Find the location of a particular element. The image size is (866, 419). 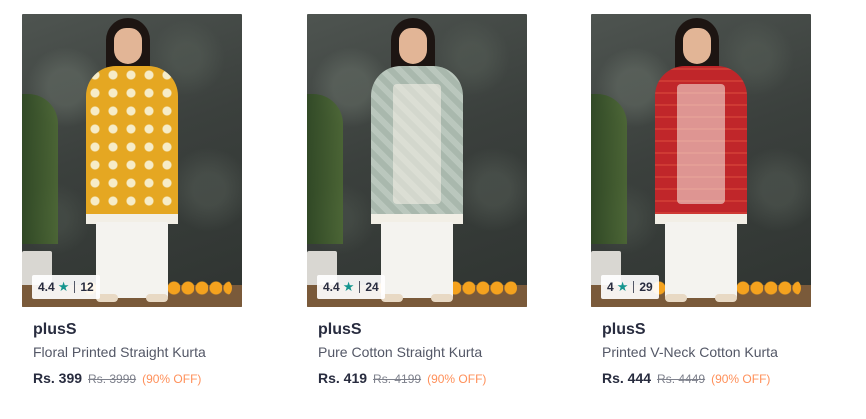

rating-badge: 4.4 ★ 24 is located at coordinates (351, 287).